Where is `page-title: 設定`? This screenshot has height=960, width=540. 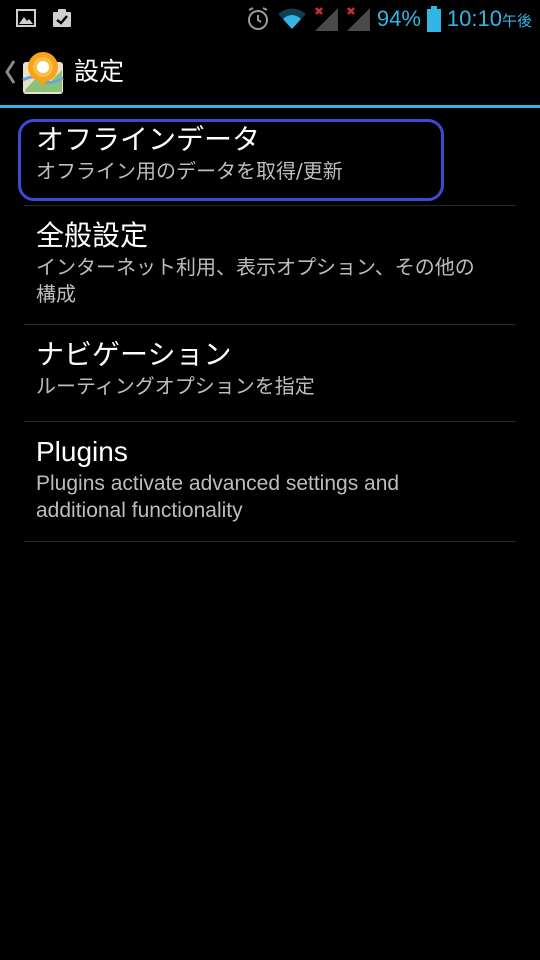
page-title: 設定 is located at coordinates (99, 71).